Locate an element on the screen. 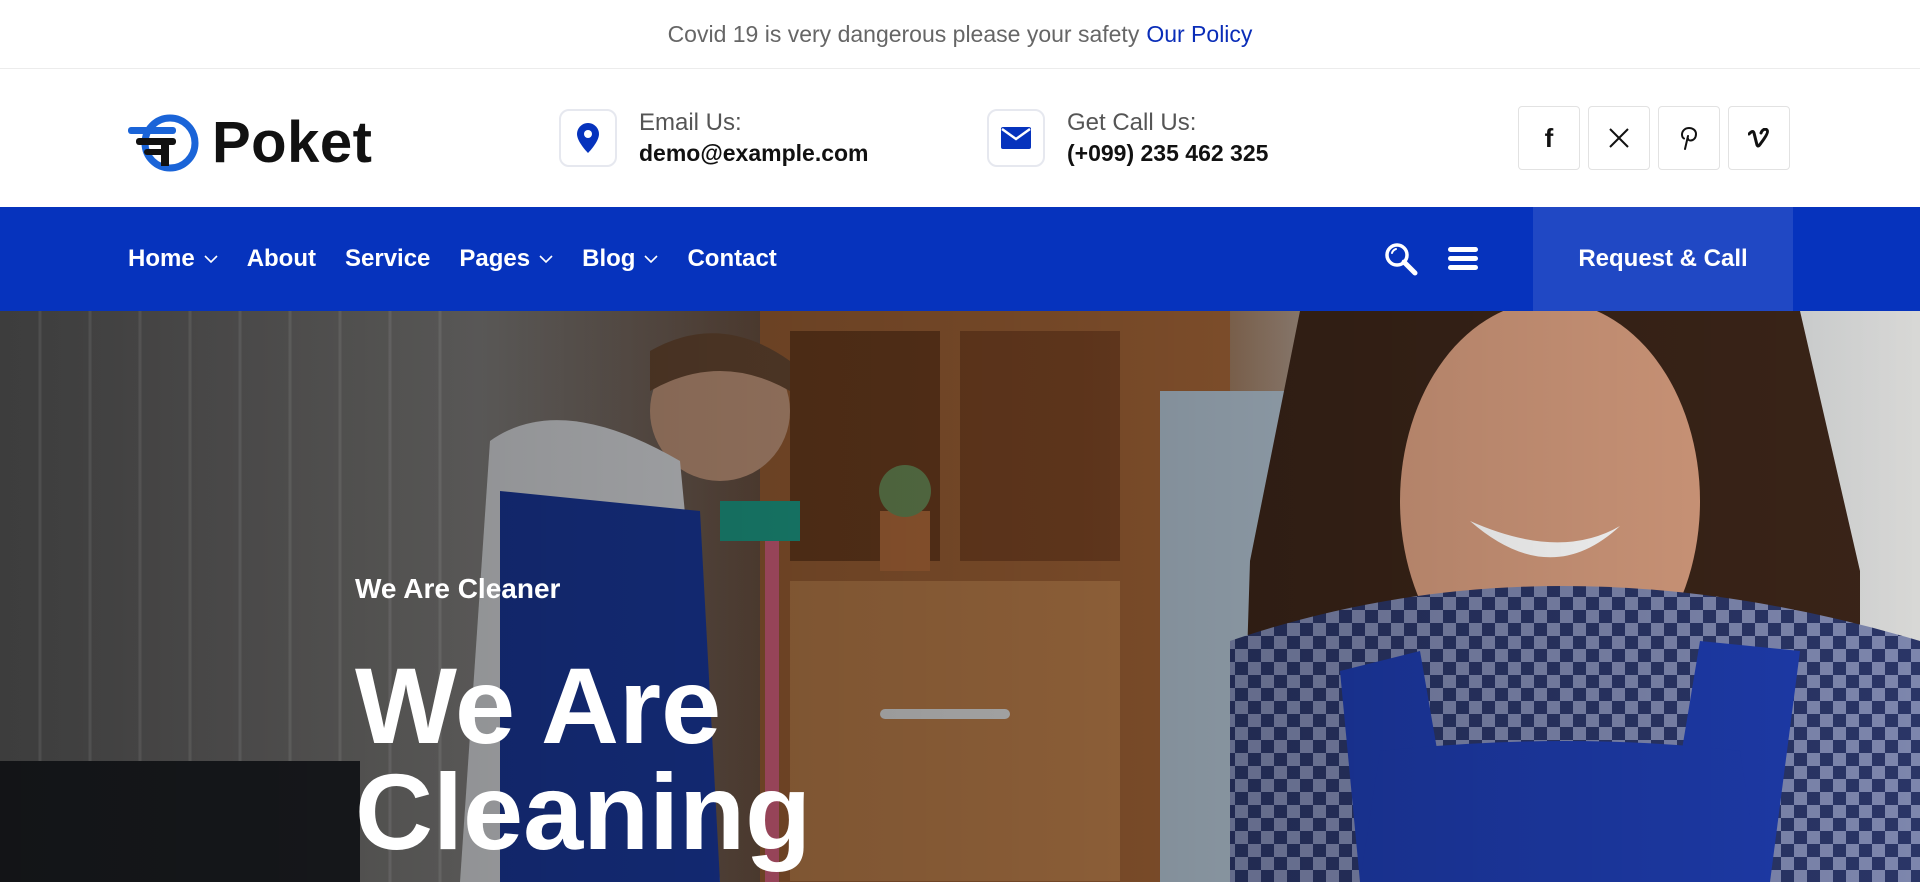 This screenshot has width=1920, height=882. facebook-icon: f is located at coordinates (1549, 137).